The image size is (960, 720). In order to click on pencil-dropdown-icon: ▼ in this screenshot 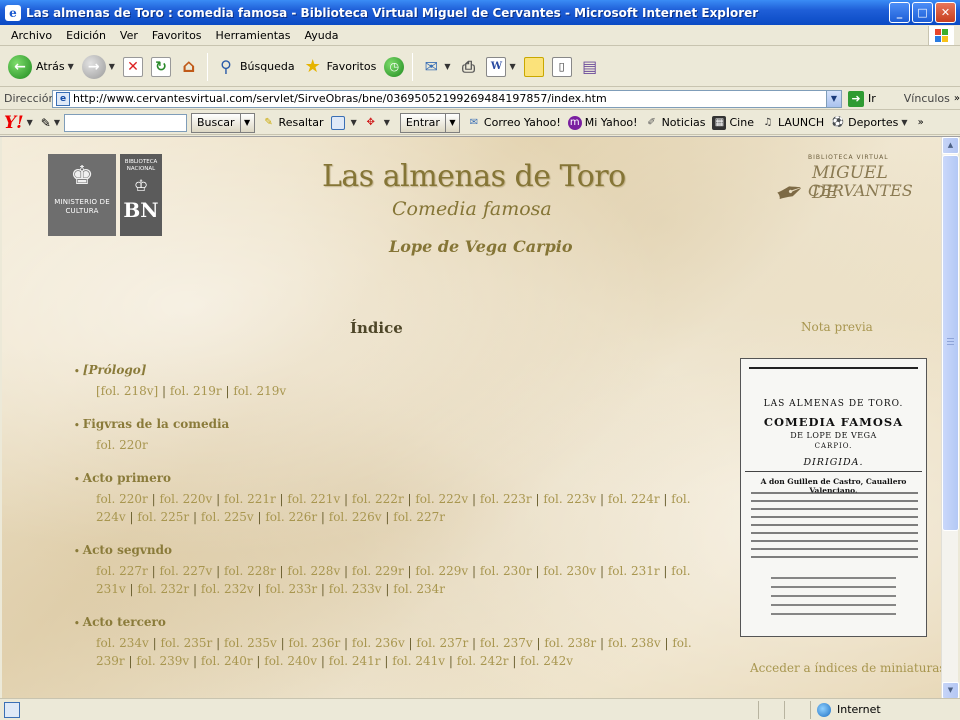, I will do `click(57, 122)`.